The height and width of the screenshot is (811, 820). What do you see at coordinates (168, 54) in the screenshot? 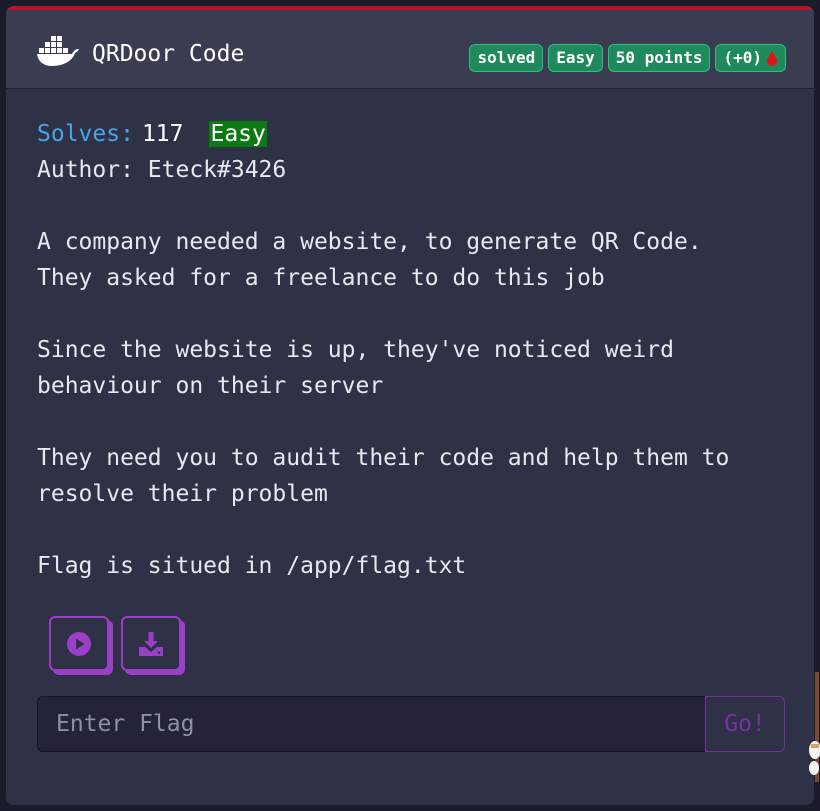
I see `challenge-title: QRDoor Code` at bounding box center [168, 54].